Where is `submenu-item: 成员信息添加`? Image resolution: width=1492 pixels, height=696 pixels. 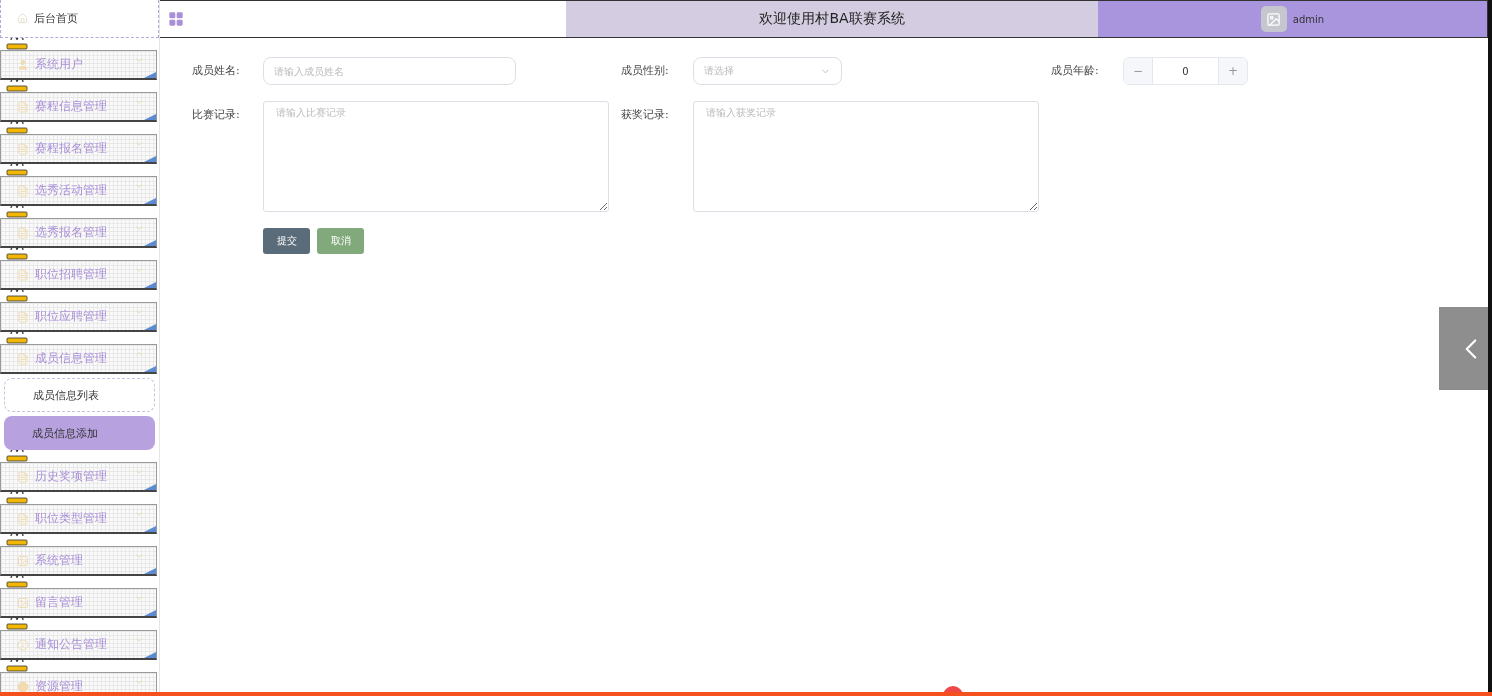 submenu-item: 成员信息添加 is located at coordinates (79, 433).